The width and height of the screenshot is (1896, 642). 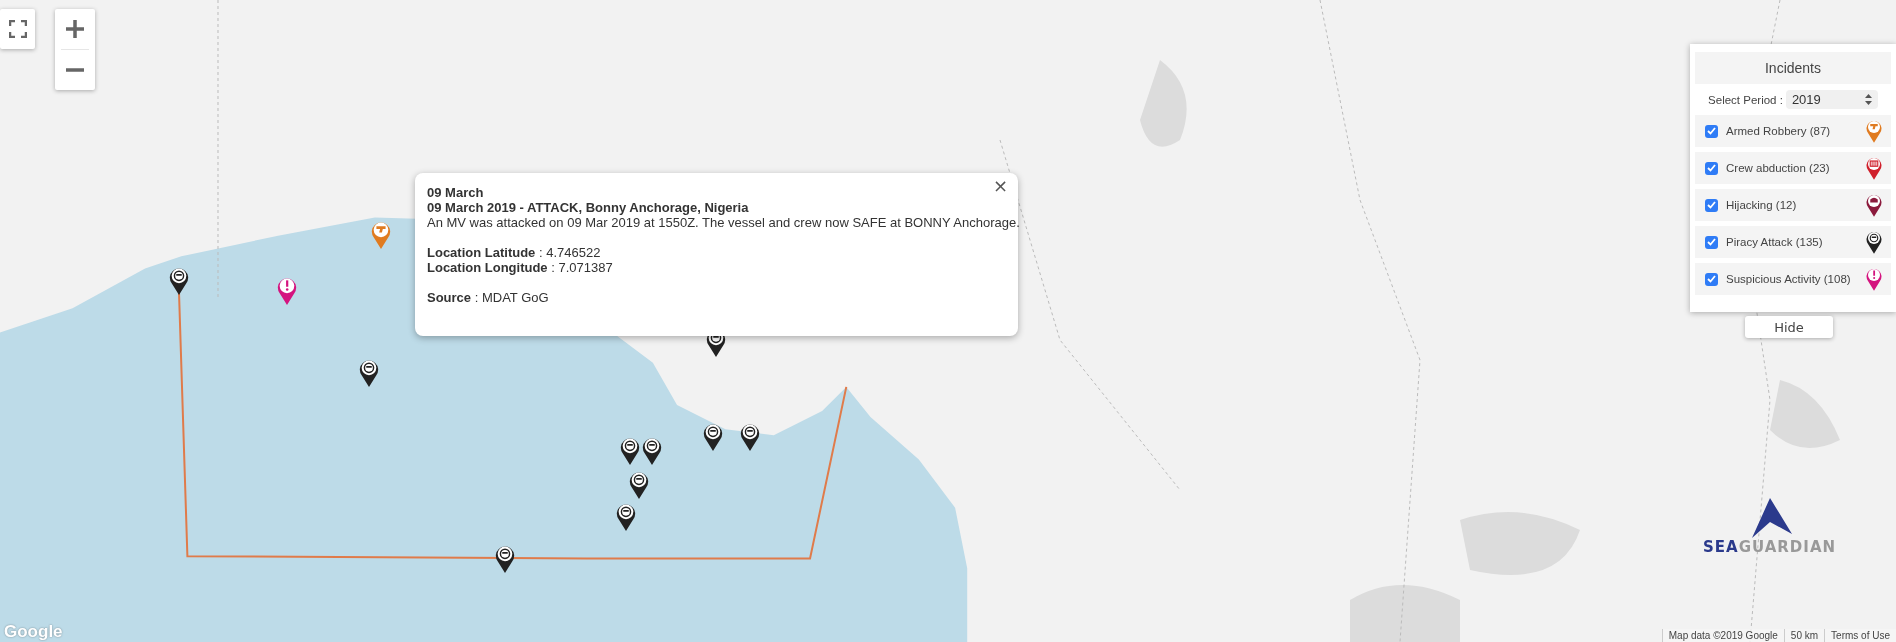 I want to click on legend-label: Piracy Attack (135), so click(x=1775, y=242).